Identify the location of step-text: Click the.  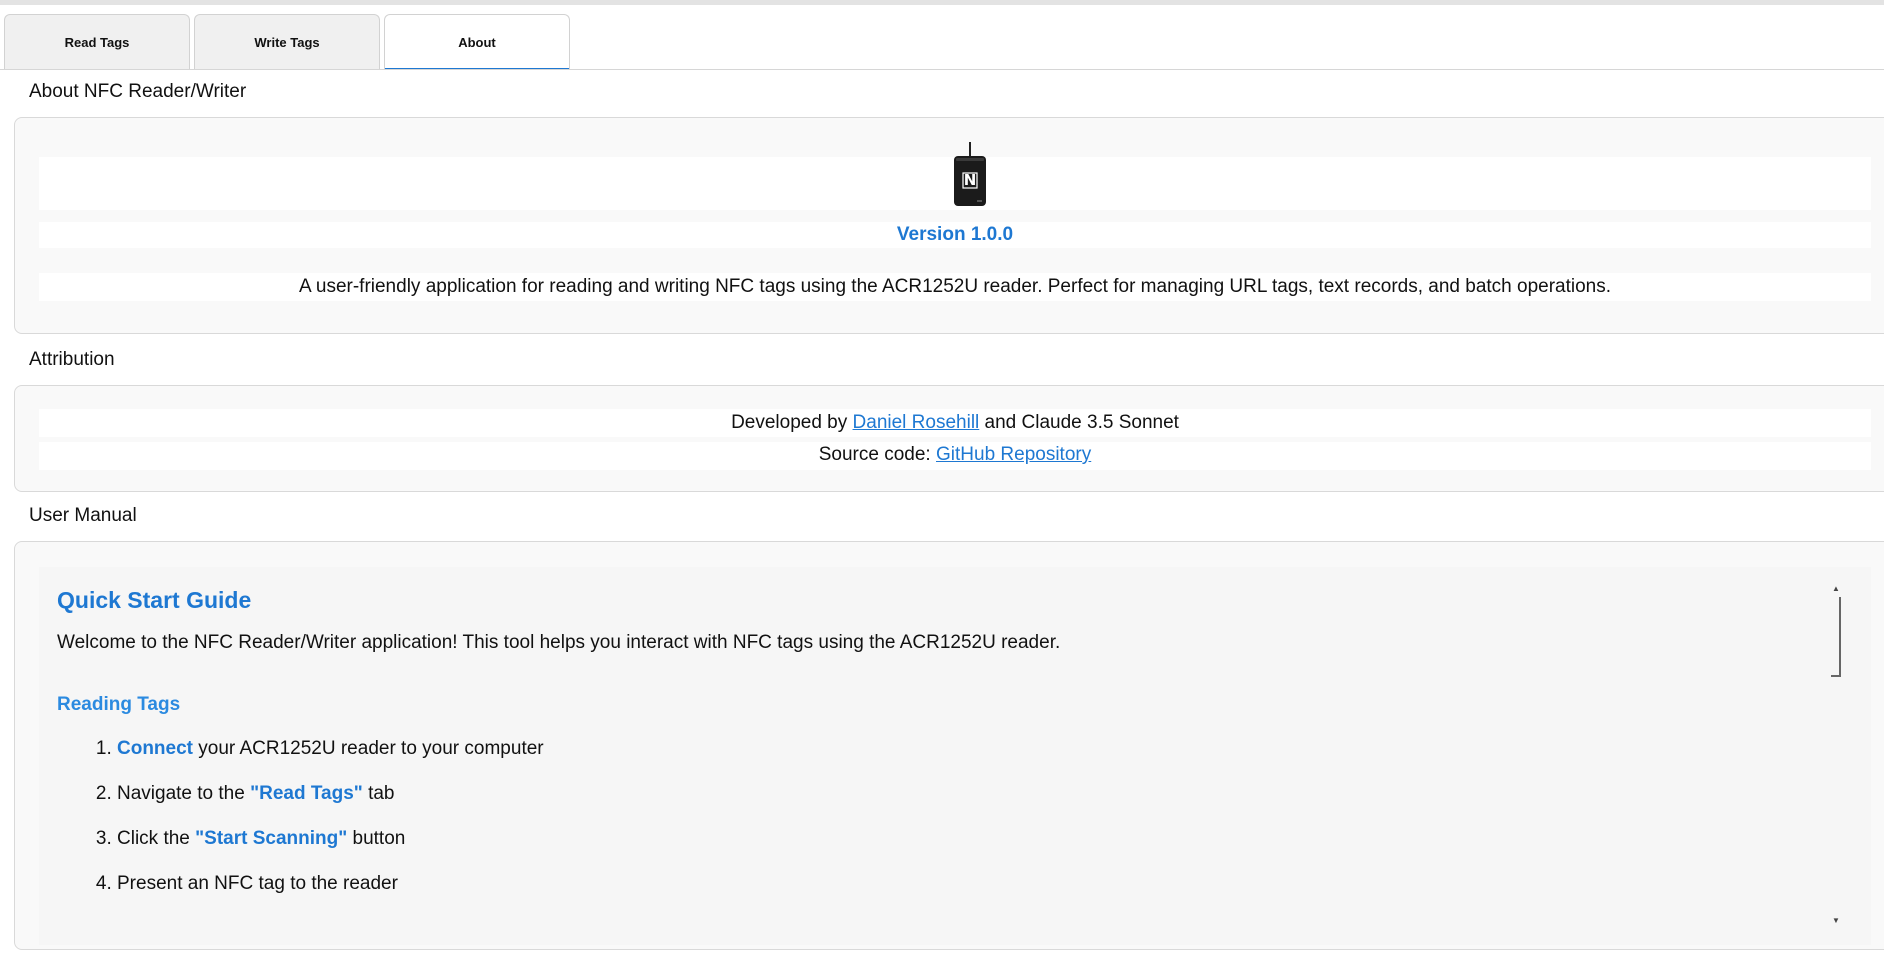
(156, 838).